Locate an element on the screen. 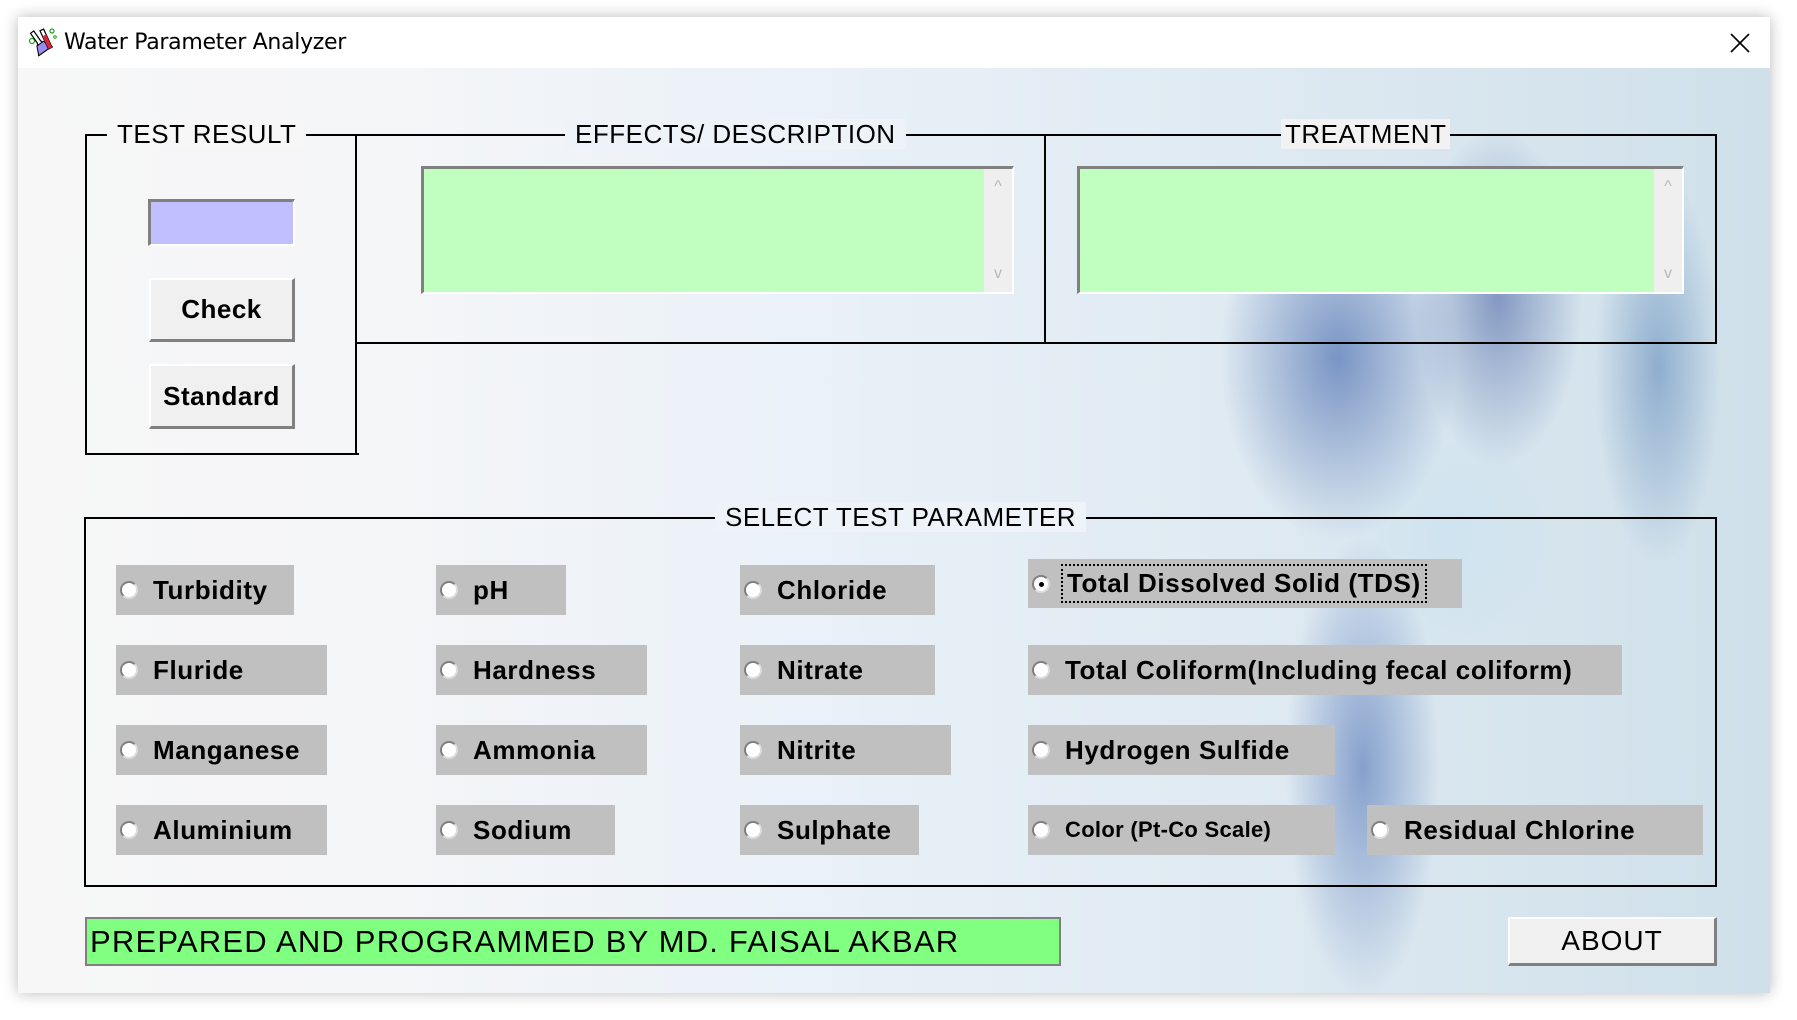 Image resolution: width=1797 pixels, height=1020 pixels. radio-color-ptco: Color (Pt-Co Scale) is located at coordinates (1181, 830).